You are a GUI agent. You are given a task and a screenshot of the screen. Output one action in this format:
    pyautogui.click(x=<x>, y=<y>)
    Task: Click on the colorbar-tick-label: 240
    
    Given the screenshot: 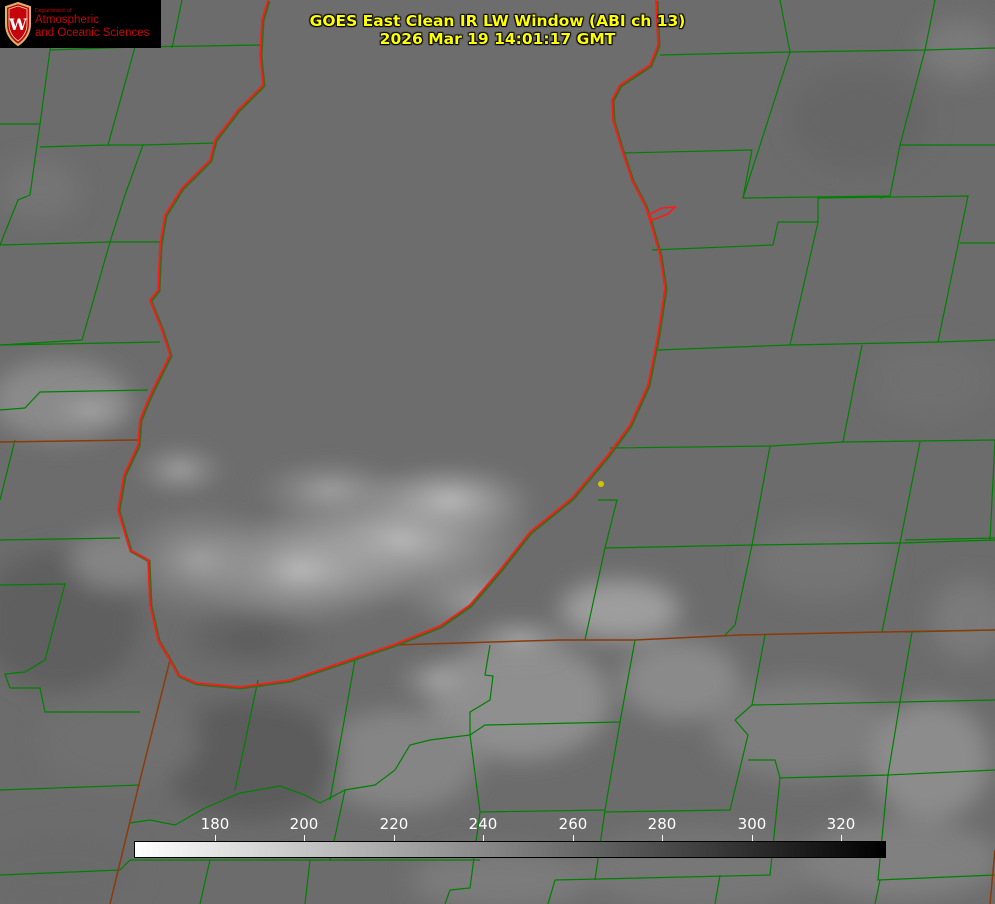 What is the action you would take?
    pyautogui.click(x=483, y=824)
    